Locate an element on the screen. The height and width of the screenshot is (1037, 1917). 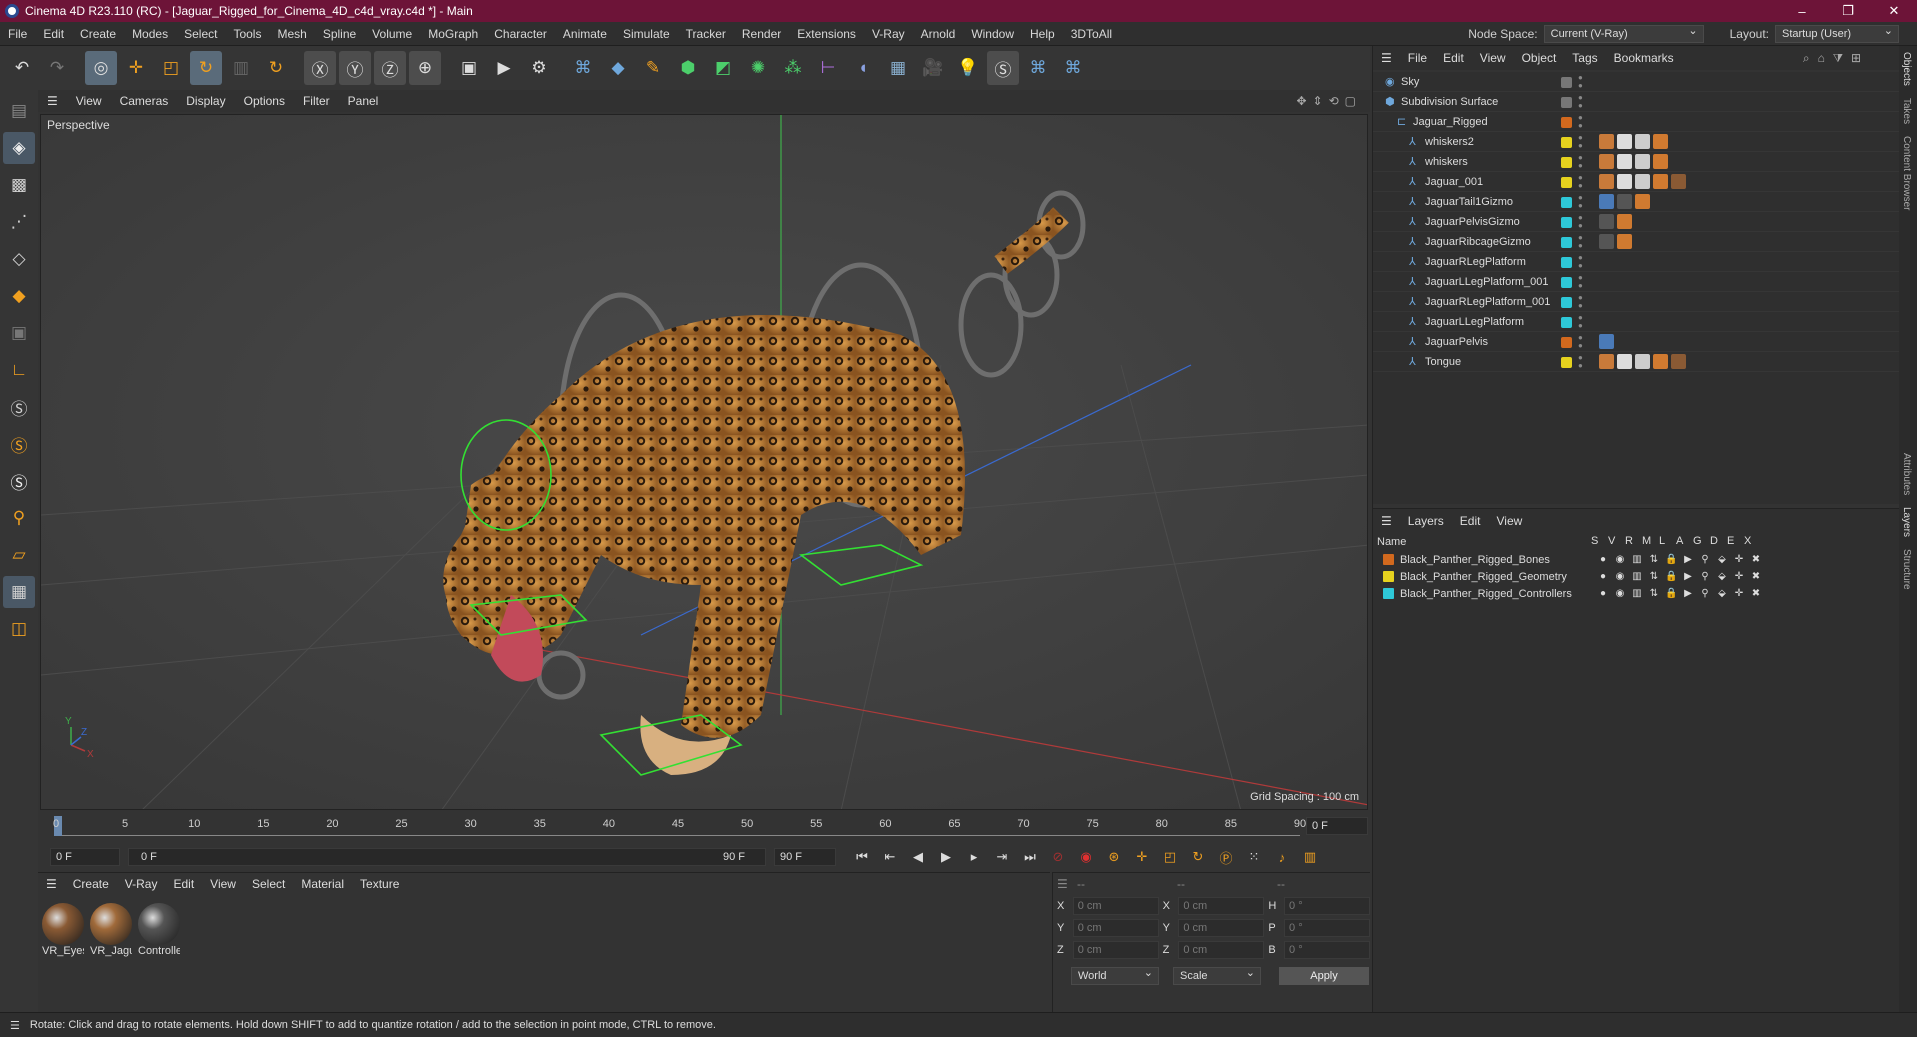
frame-range-slider: 0 F 90 F is located at coordinates (447, 857).